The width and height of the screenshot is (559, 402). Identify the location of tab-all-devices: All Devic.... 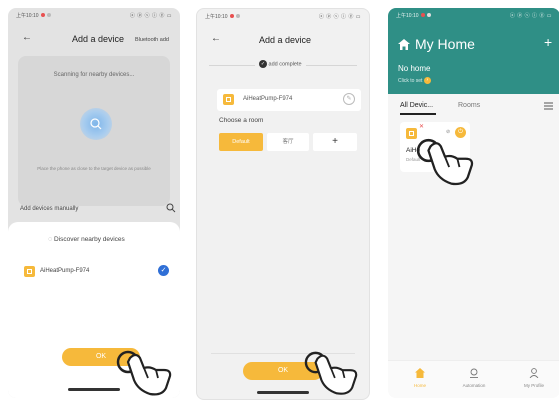
(416, 105).